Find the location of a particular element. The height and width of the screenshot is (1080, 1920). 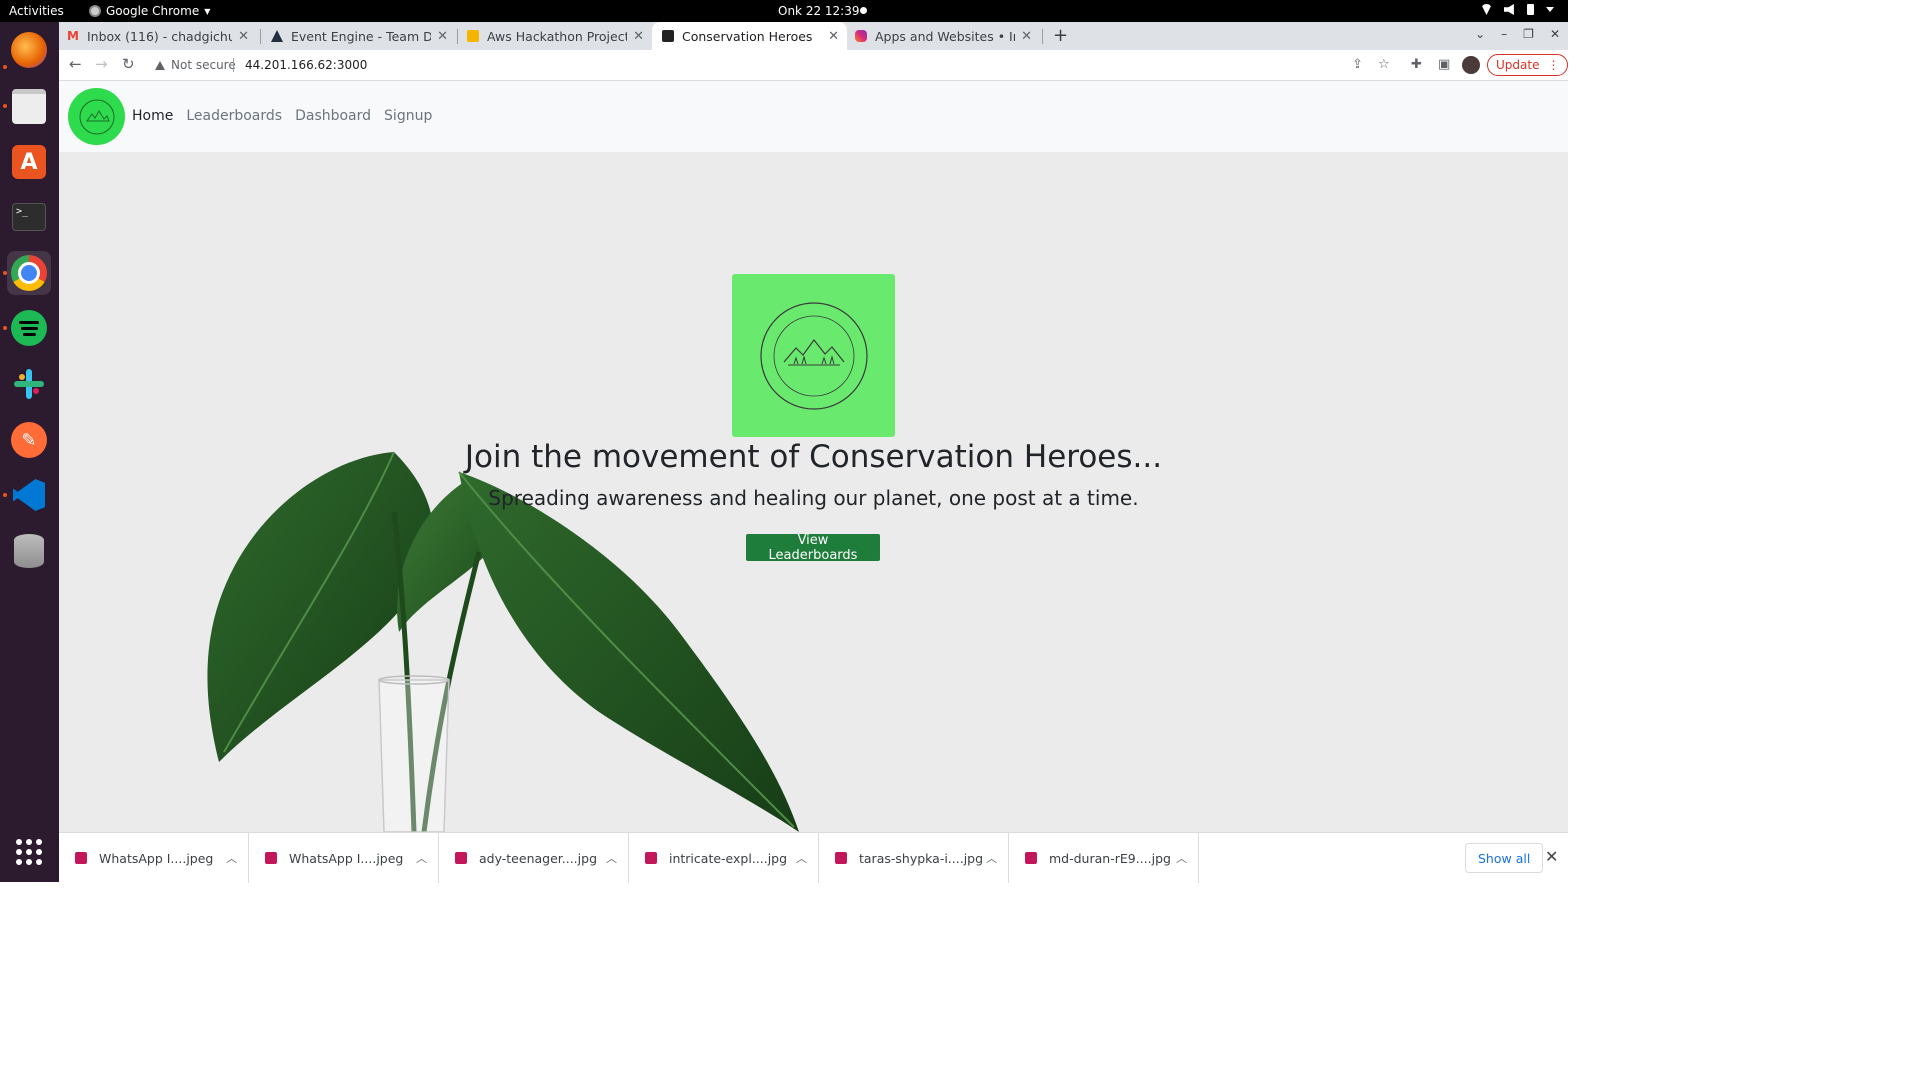

tab-aws-hackathon: Aws Hackathon Project Plan ✕ is located at coordinates (559, 36).